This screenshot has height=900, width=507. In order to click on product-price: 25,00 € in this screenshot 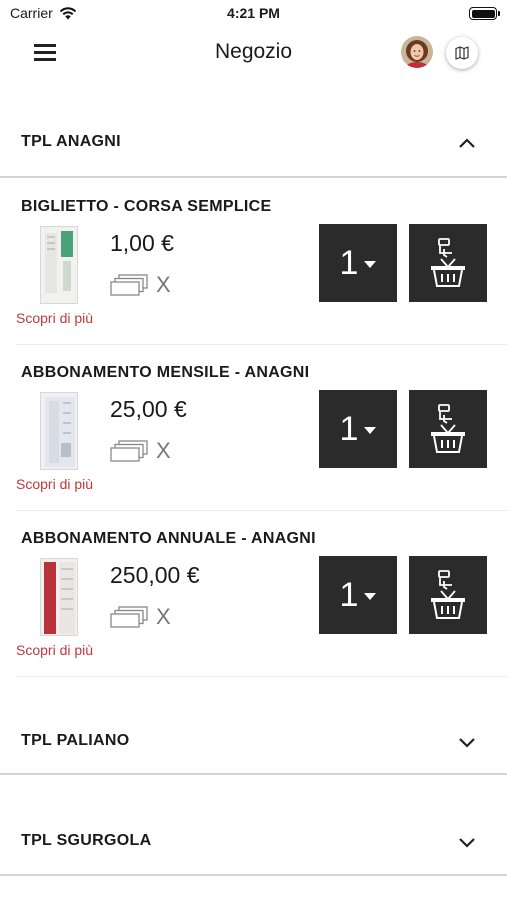, I will do `click(148, 409)`.